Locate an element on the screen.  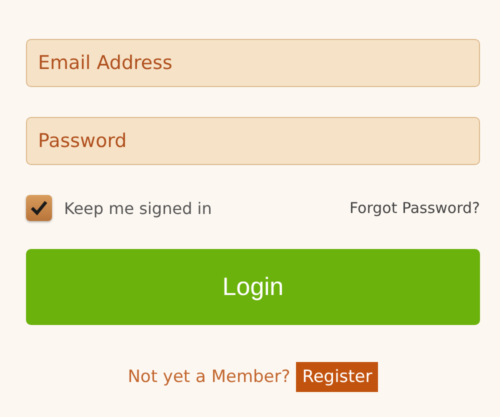
email-field: Email Address is located at coordinates (253, 63).